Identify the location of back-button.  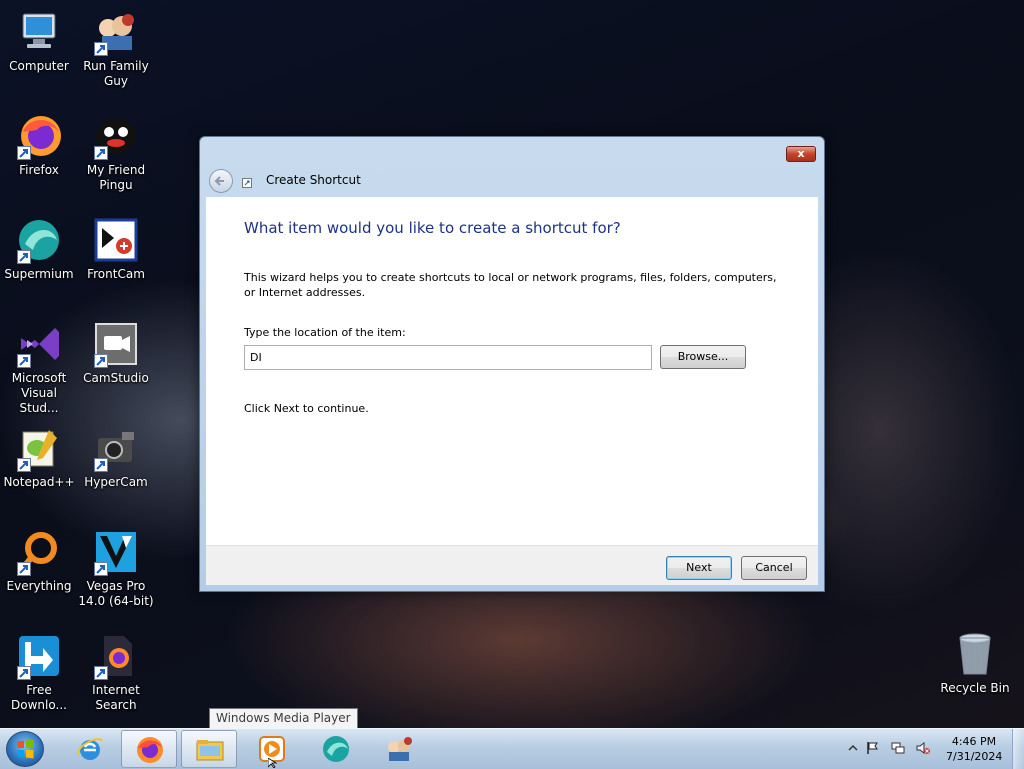
(221, 181).